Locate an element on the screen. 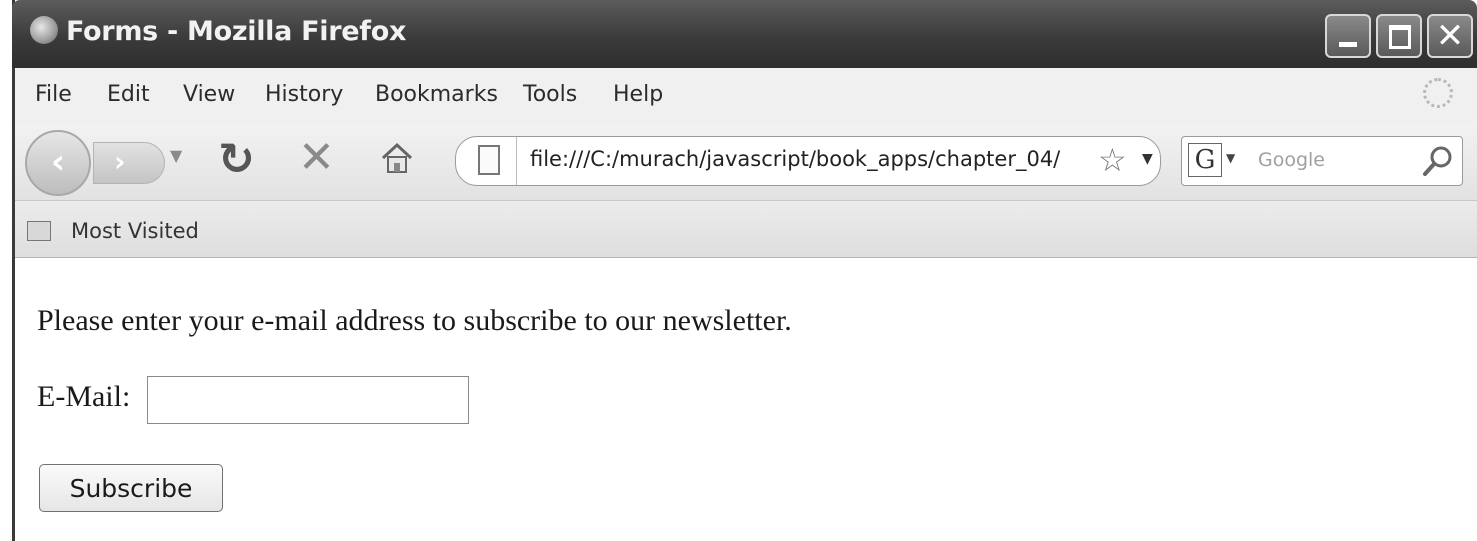 The image size is (1477, 541). forward-button: › is located at coordinates (129, 163).